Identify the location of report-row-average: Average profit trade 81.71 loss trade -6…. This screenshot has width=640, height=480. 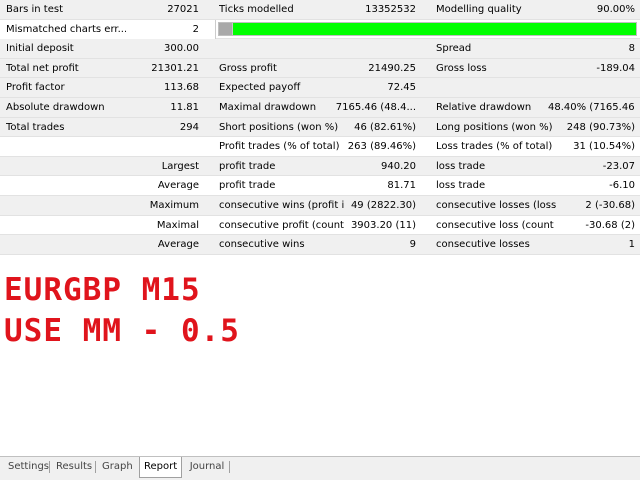
(320, 186).